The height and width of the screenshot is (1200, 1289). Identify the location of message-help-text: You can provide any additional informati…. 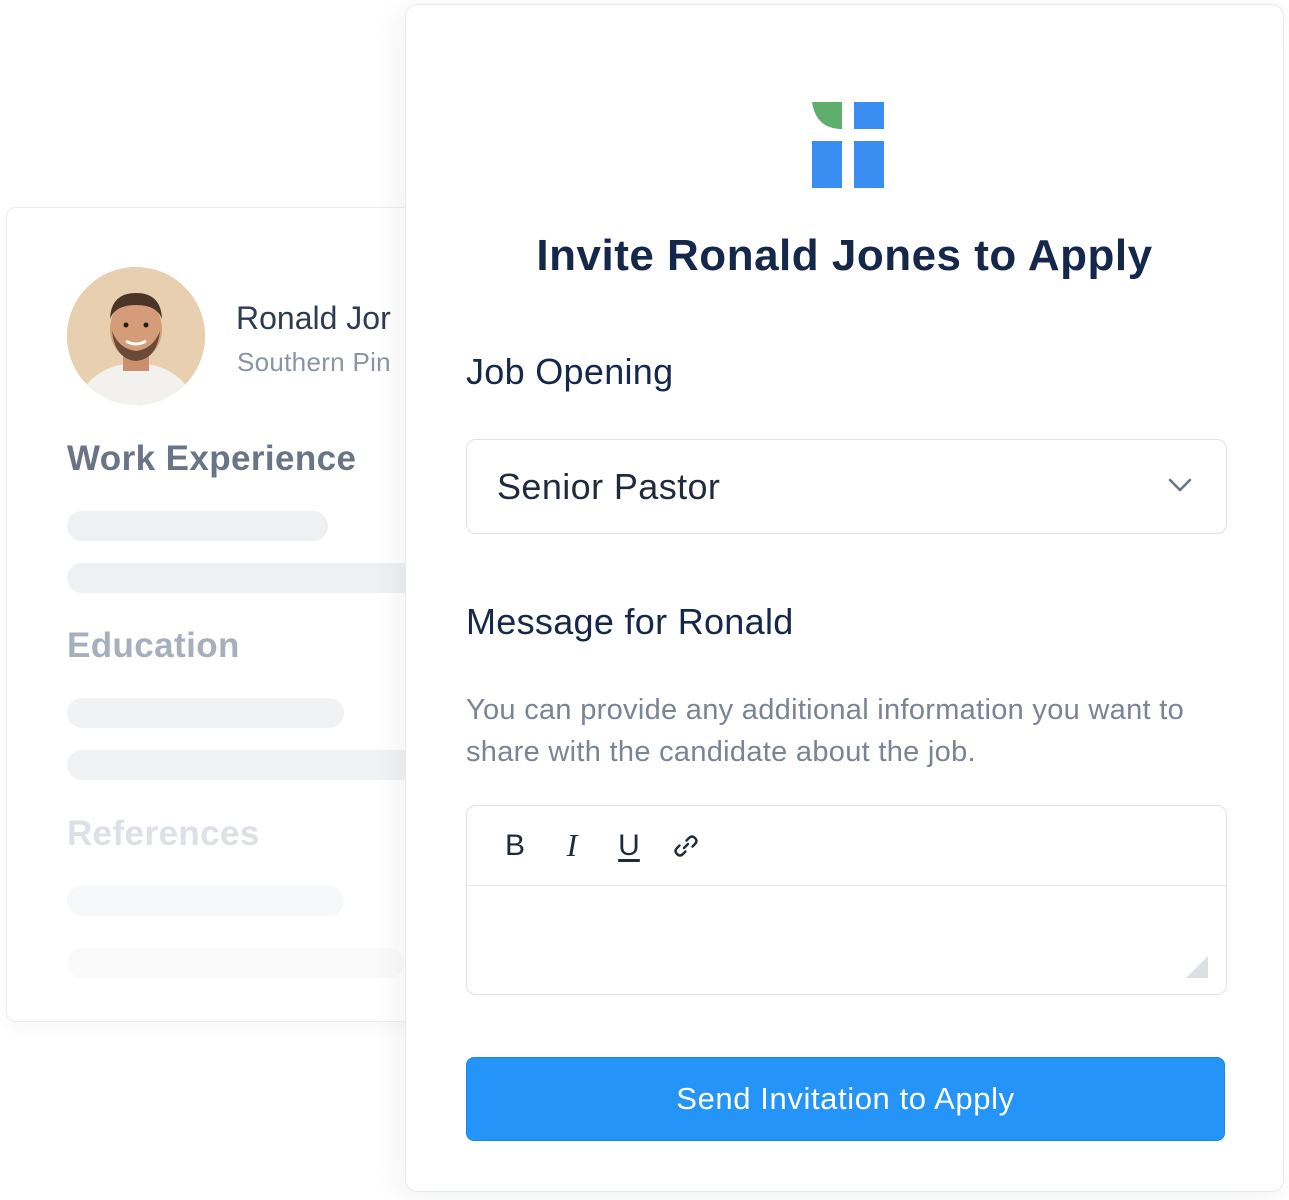
(825, 731).